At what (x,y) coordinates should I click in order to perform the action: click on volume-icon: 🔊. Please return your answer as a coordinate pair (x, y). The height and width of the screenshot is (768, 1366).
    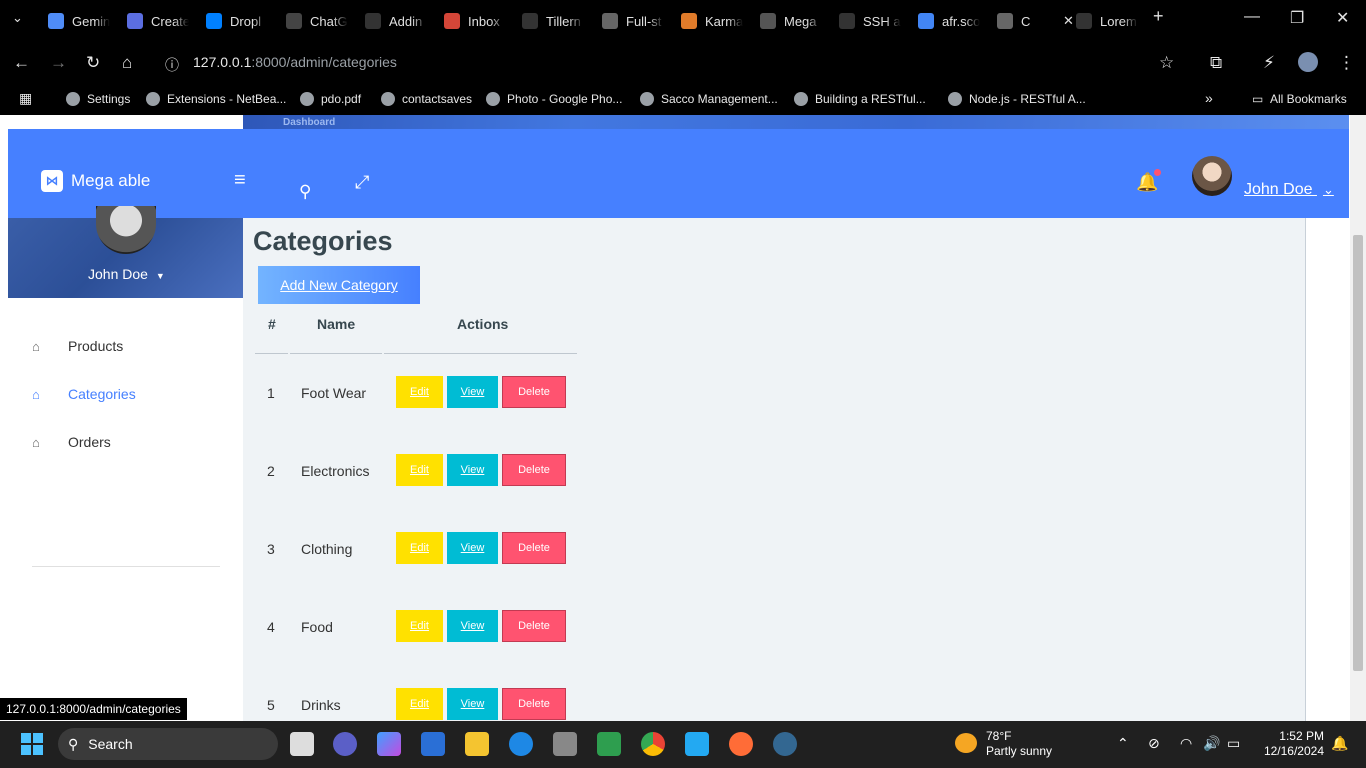
    Looking at the image, I should click on (1211, 743).